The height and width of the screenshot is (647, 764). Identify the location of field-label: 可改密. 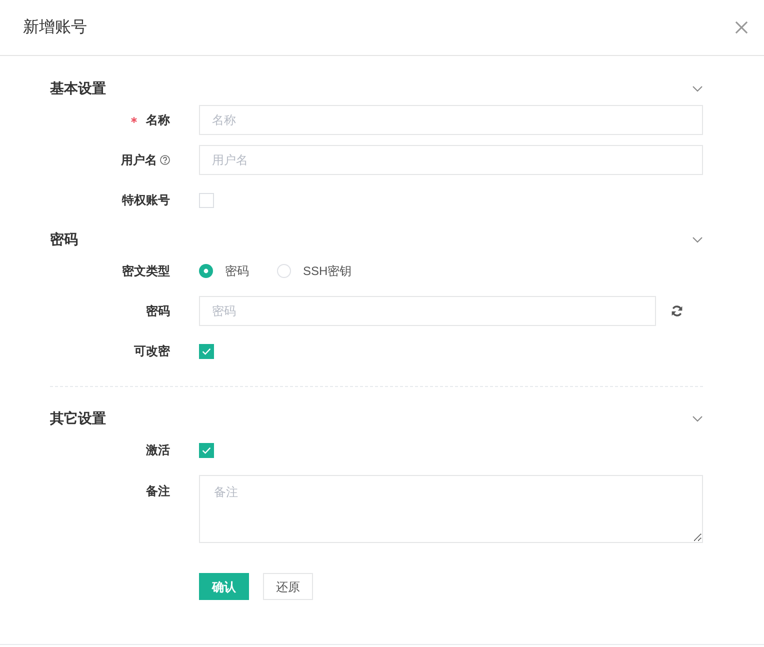
(152, 351).